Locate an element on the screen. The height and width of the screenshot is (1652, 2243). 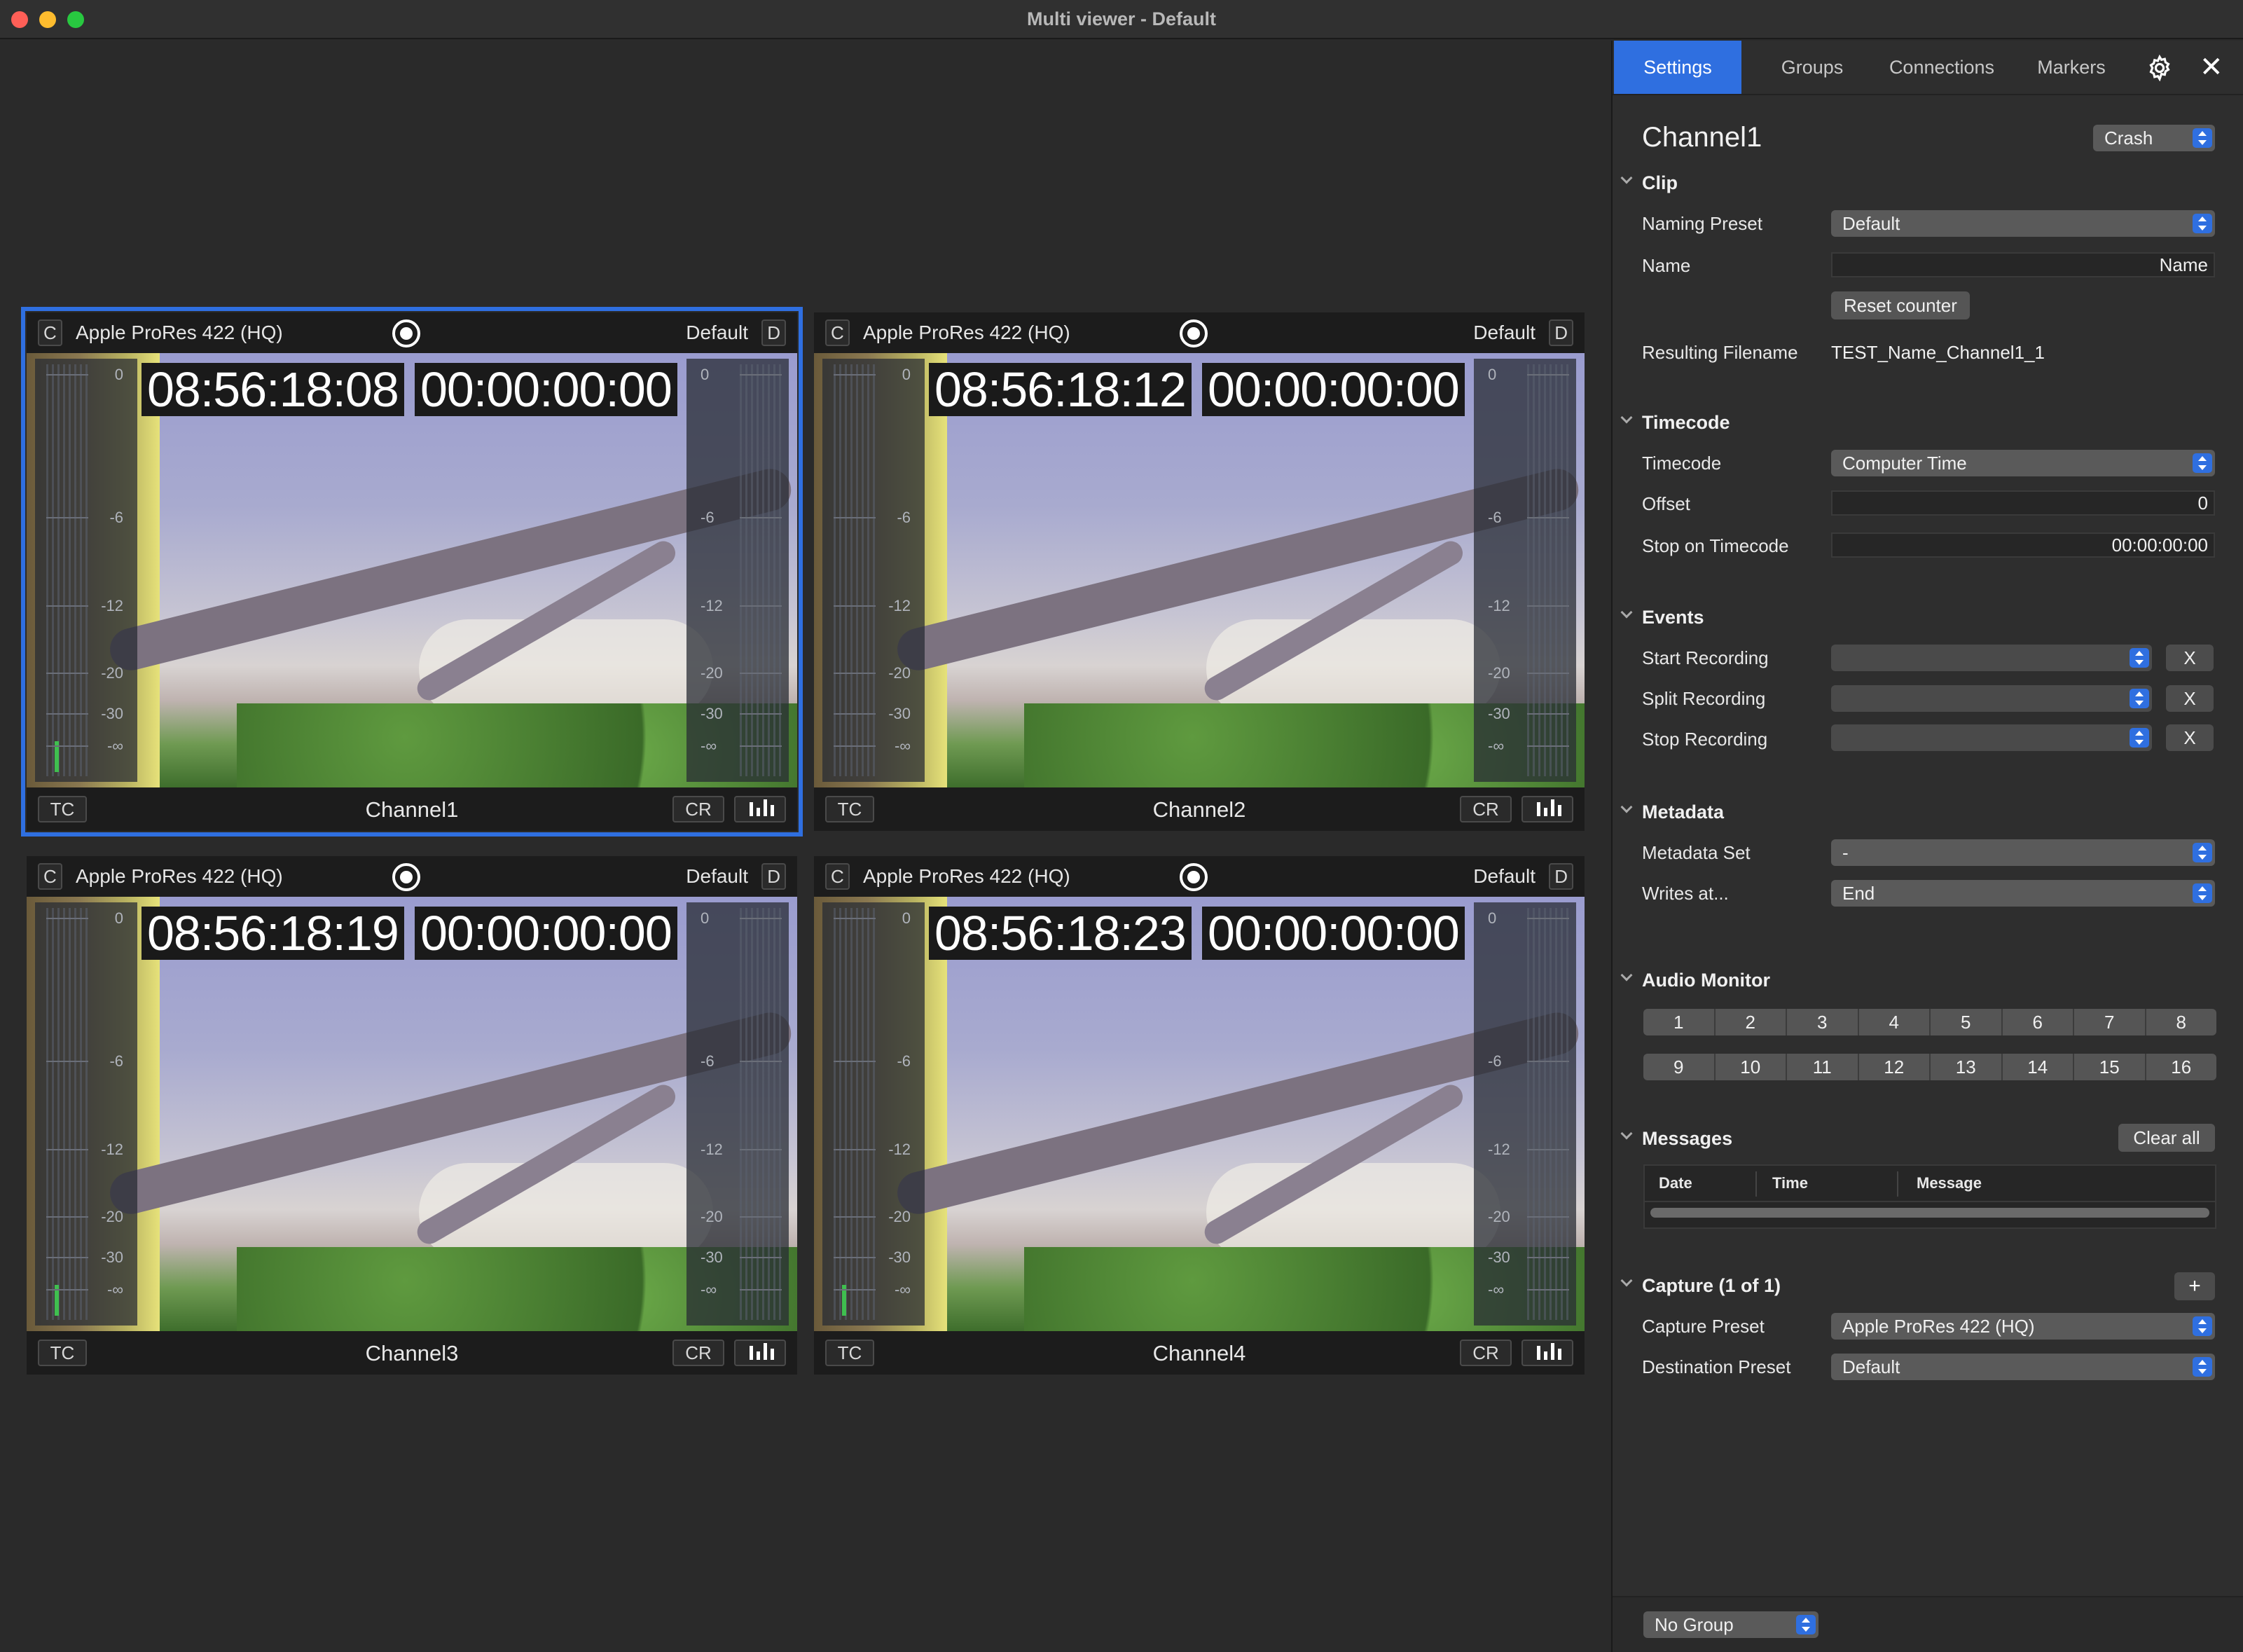
audio-channel-13: 13 is located at coordinates (1967, 1067).